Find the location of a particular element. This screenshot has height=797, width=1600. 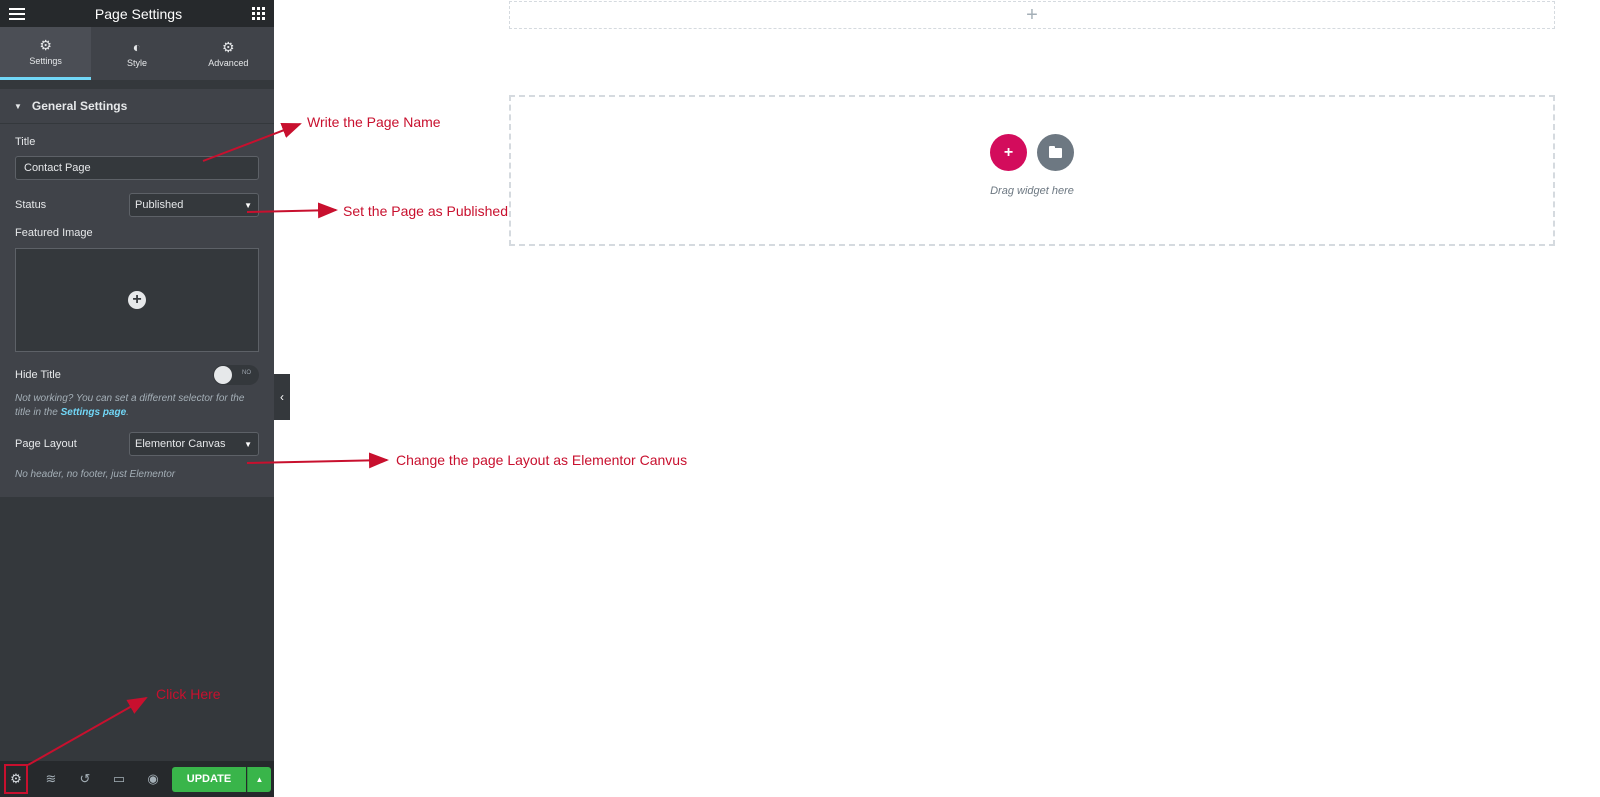

section-toggle: ▼ General Settings is located at coordinates (137, 106).